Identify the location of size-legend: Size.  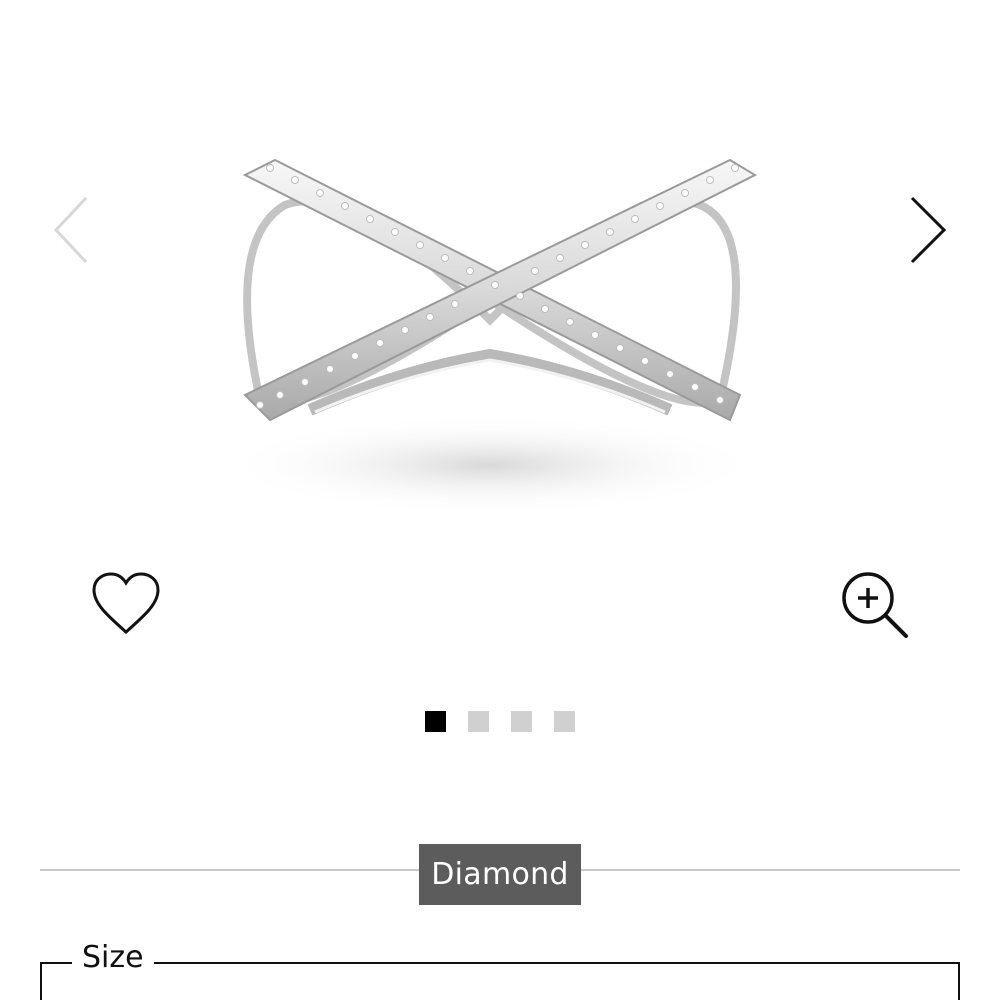
(113, 958).